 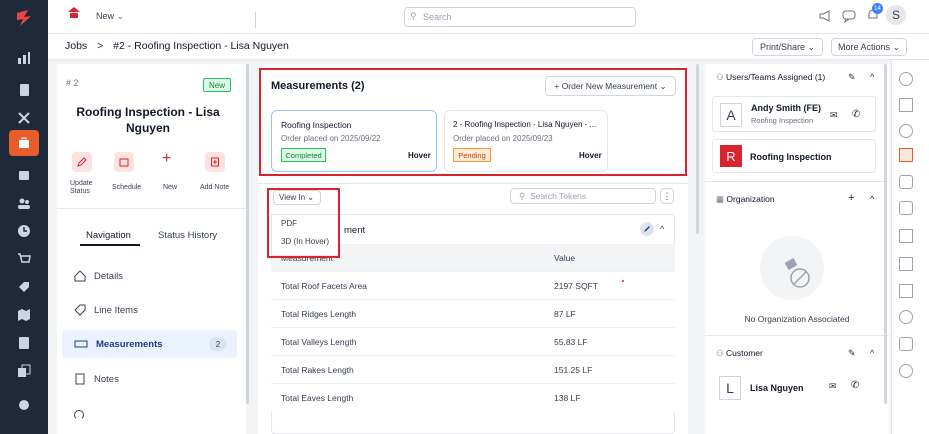 I want to click on inbox-icon, so click(x=906, y=208).